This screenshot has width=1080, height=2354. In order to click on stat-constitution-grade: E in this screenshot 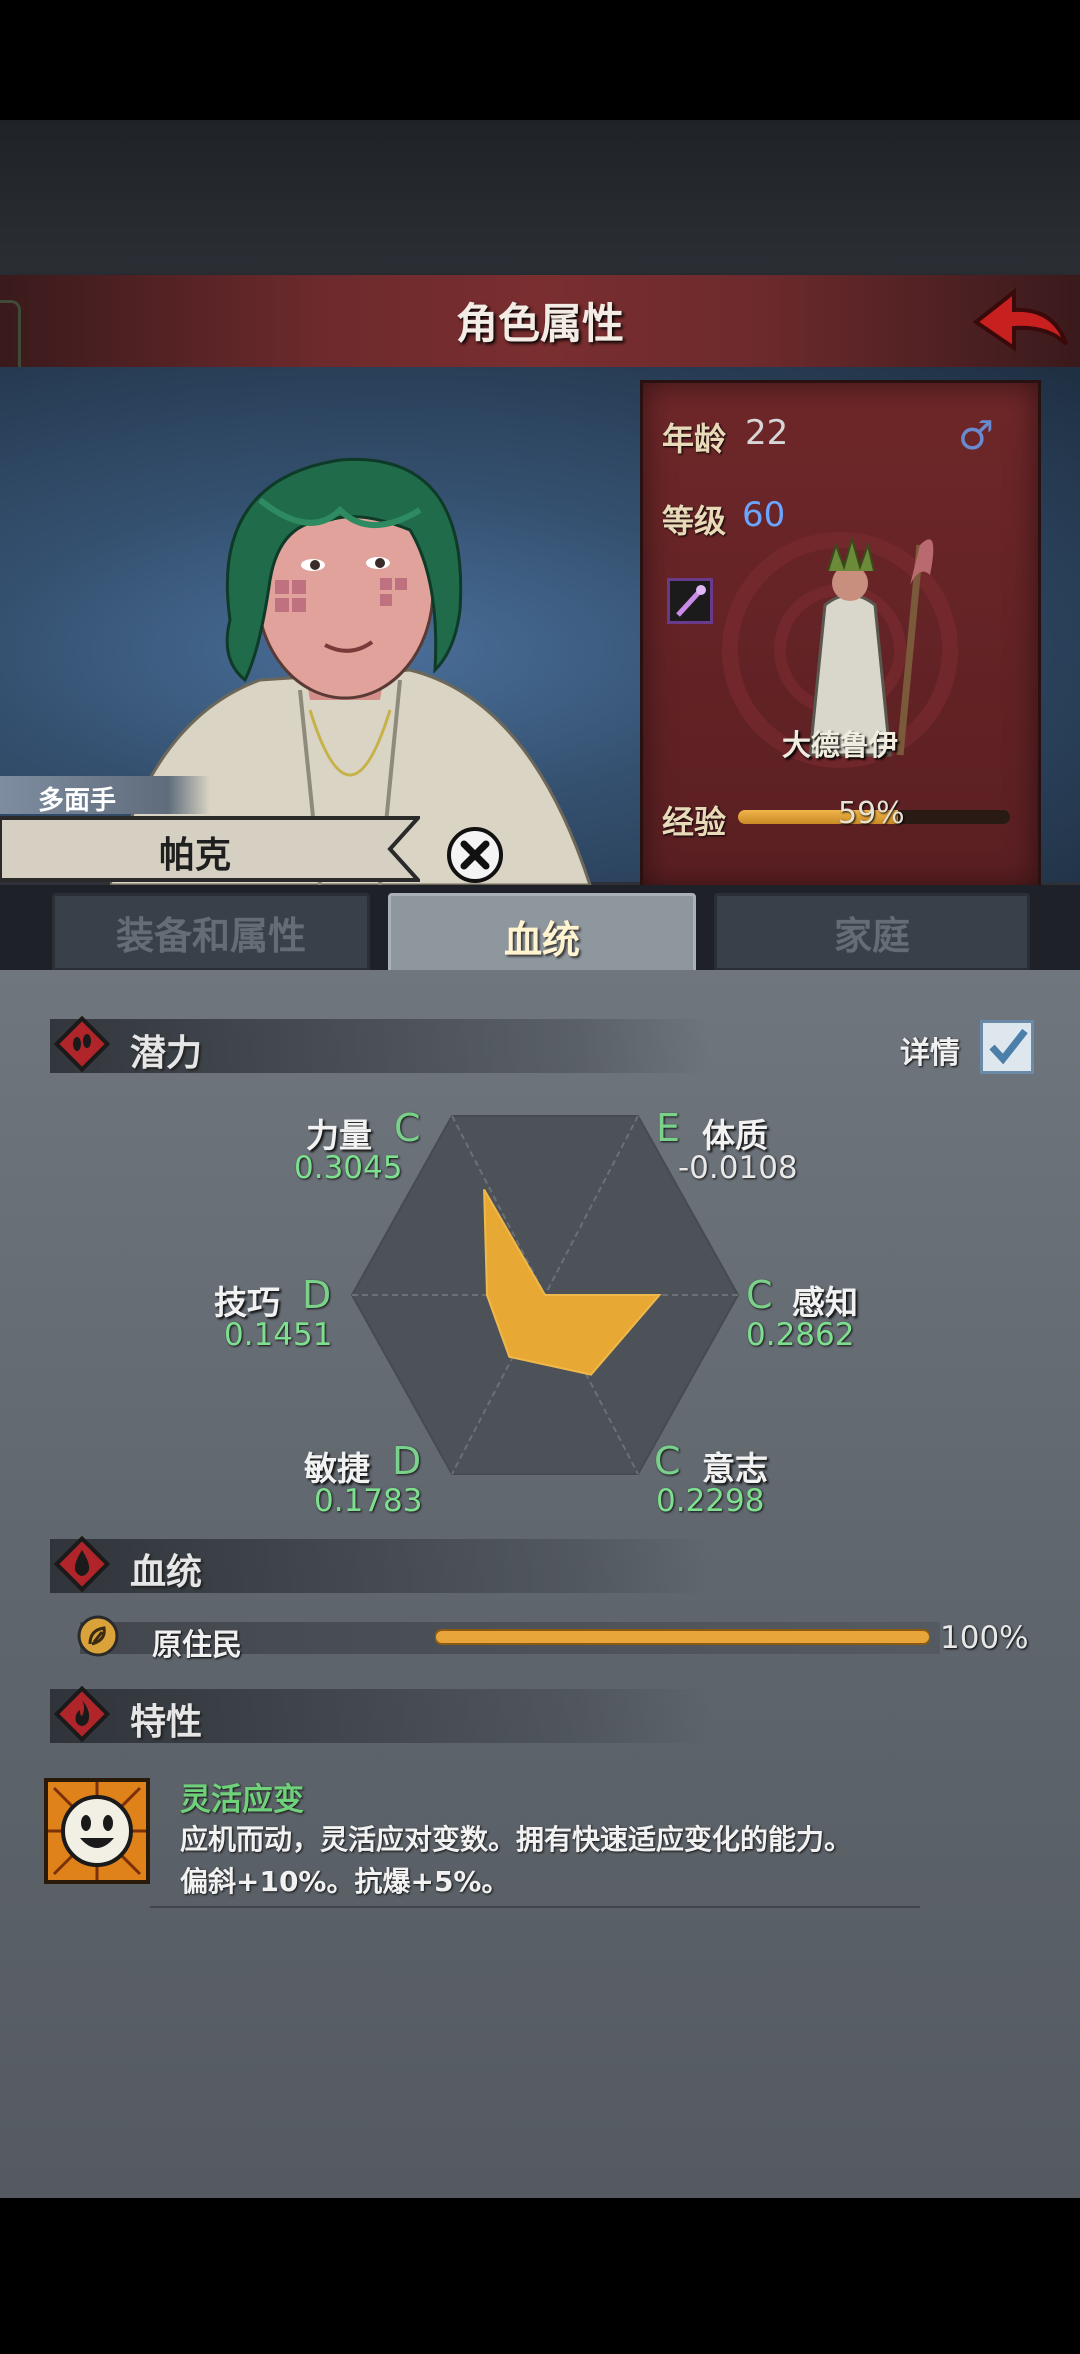, I will do `click(668, 1128)`.